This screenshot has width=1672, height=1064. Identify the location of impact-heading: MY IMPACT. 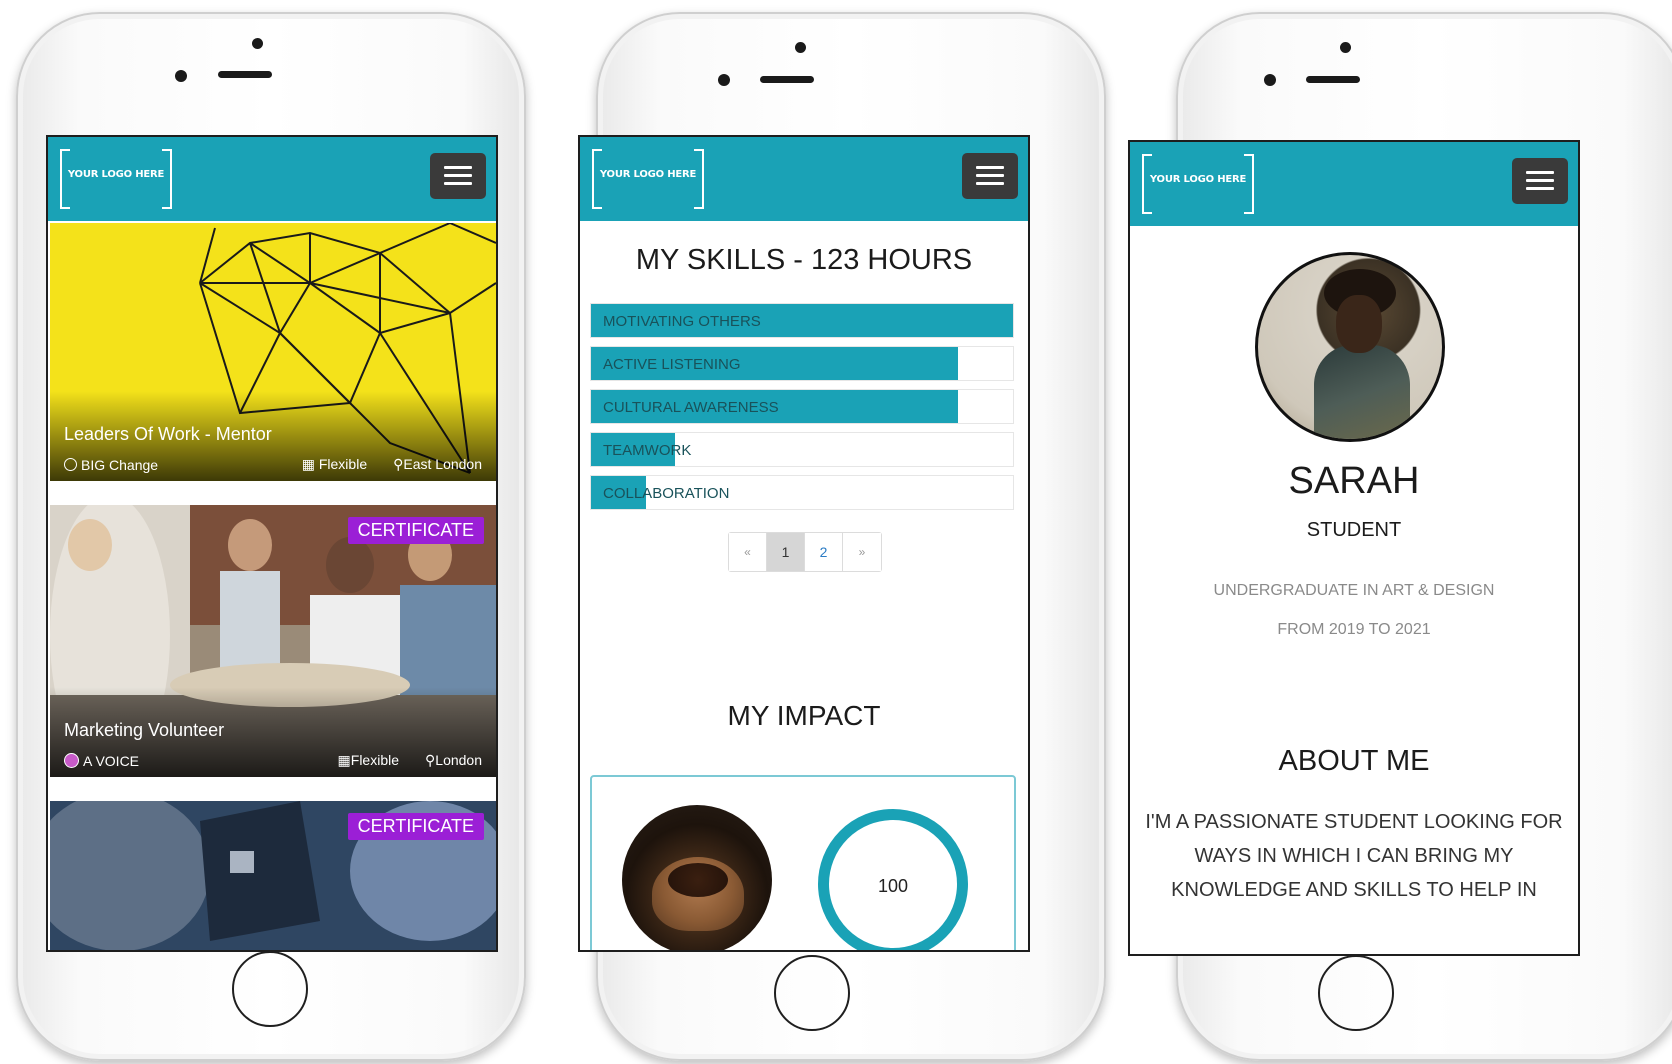
(804, 715).